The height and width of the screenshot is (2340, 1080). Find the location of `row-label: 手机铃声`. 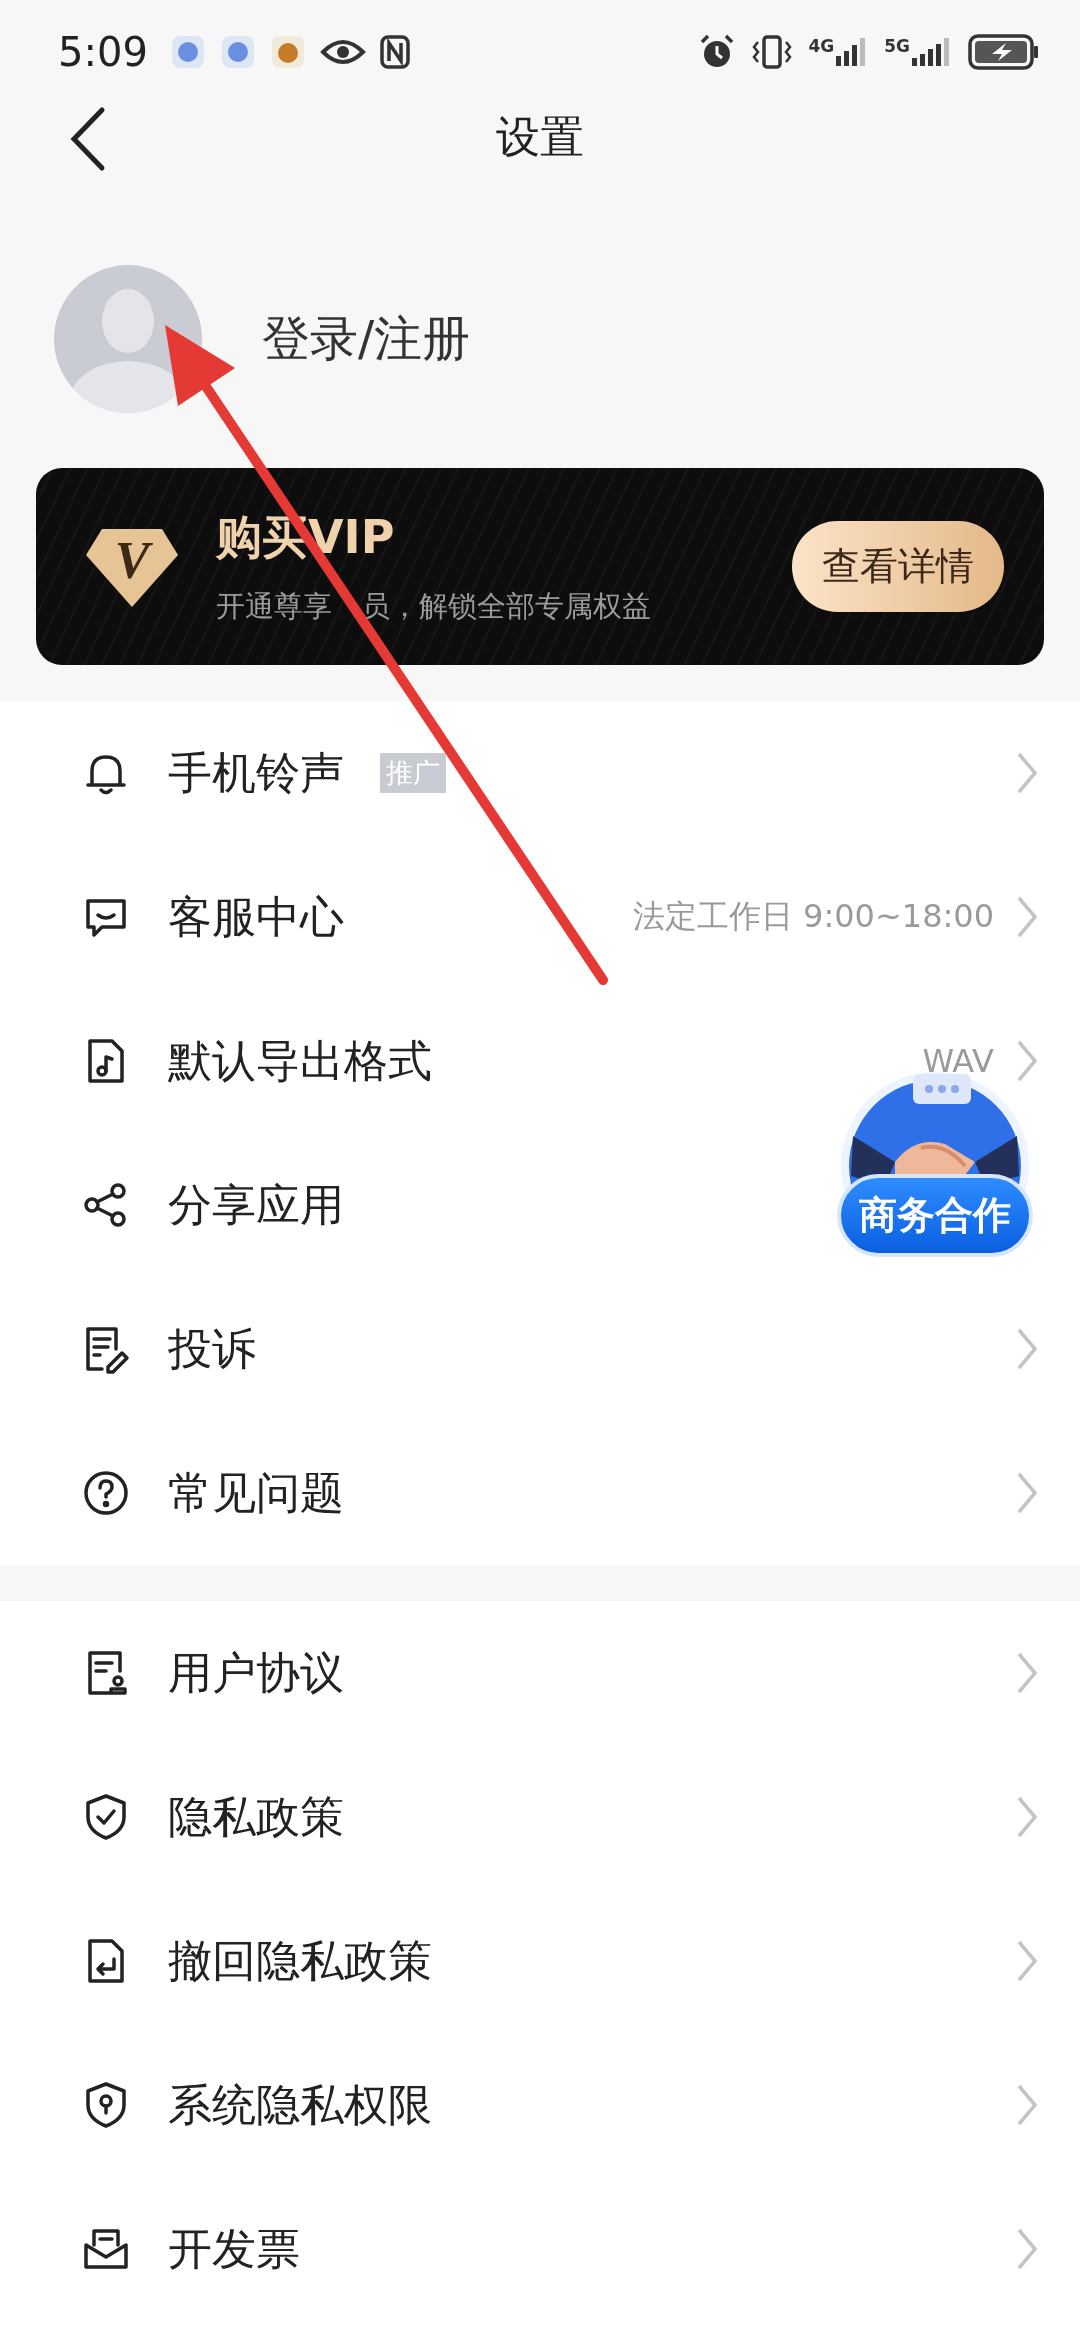

row-label: 手机铃声 is located at coordinates (256, 772).